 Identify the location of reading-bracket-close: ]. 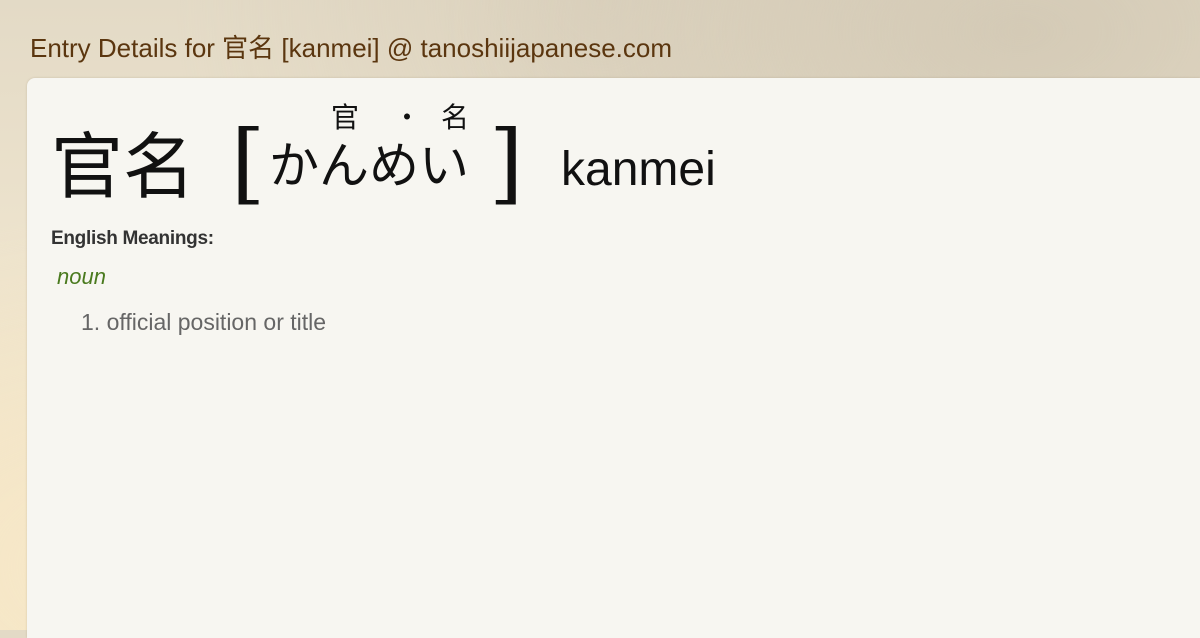
(506, 162).